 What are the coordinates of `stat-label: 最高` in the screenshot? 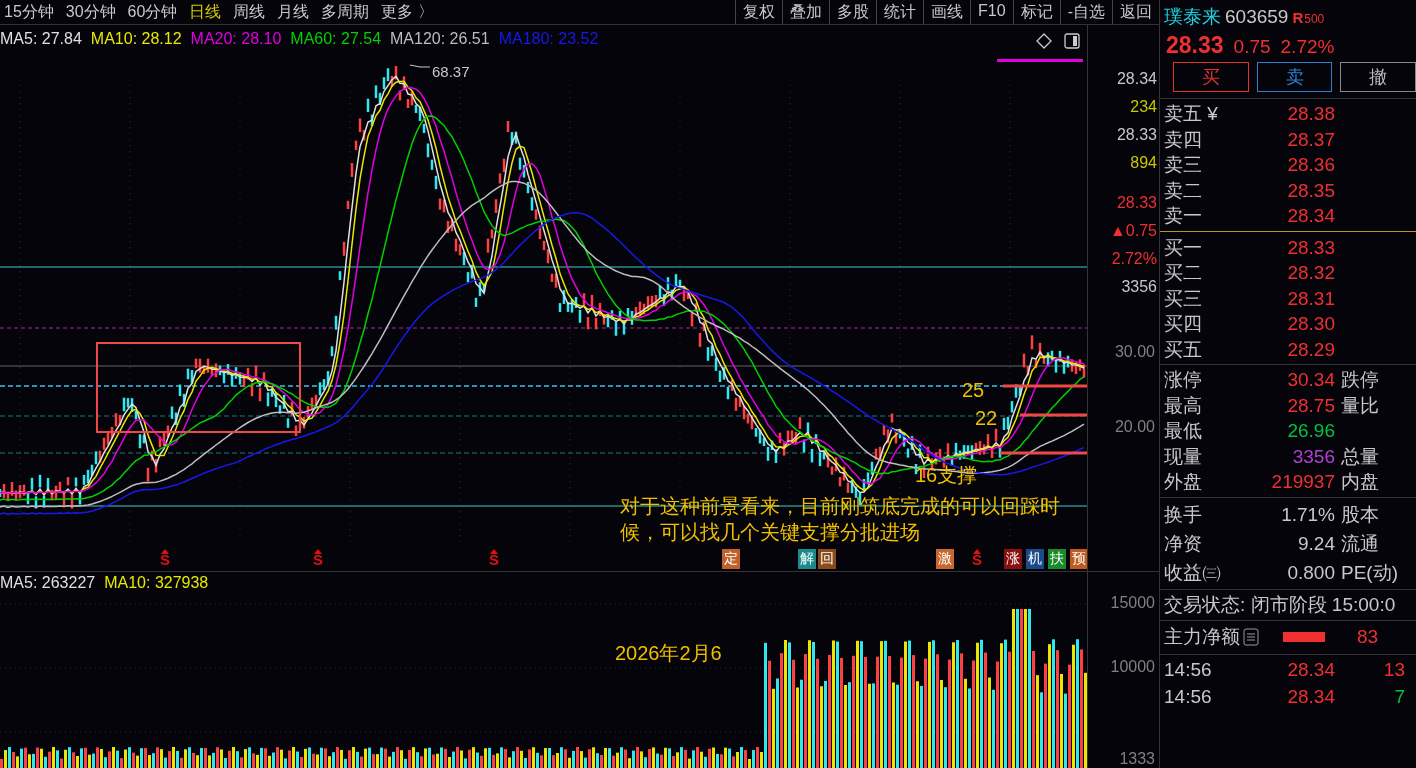 It's located at (1183, 405).